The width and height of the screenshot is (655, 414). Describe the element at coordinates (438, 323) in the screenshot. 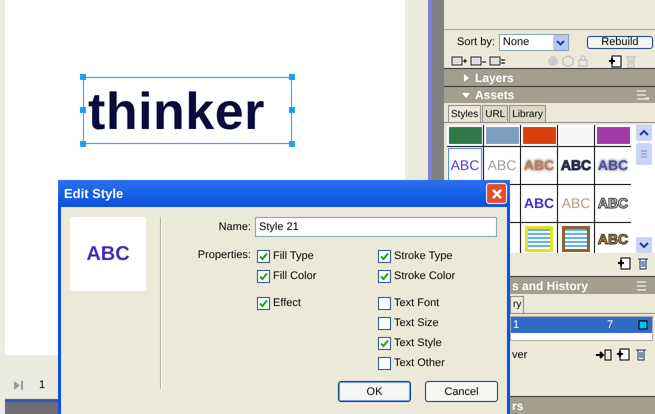

I see `checkbox: Text Size` at that location.